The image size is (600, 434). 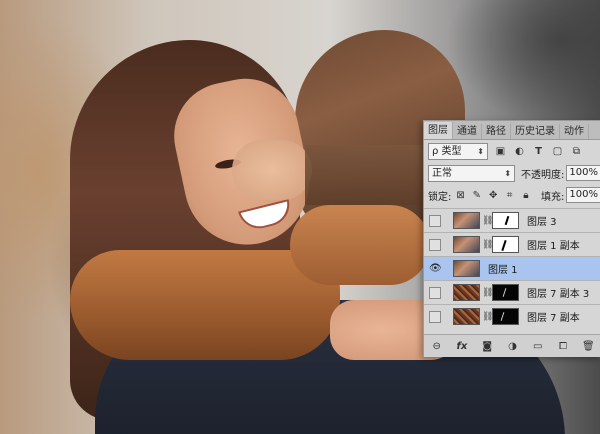 I want to click on lock-label: 锁定:, so click(x=440, y=197).